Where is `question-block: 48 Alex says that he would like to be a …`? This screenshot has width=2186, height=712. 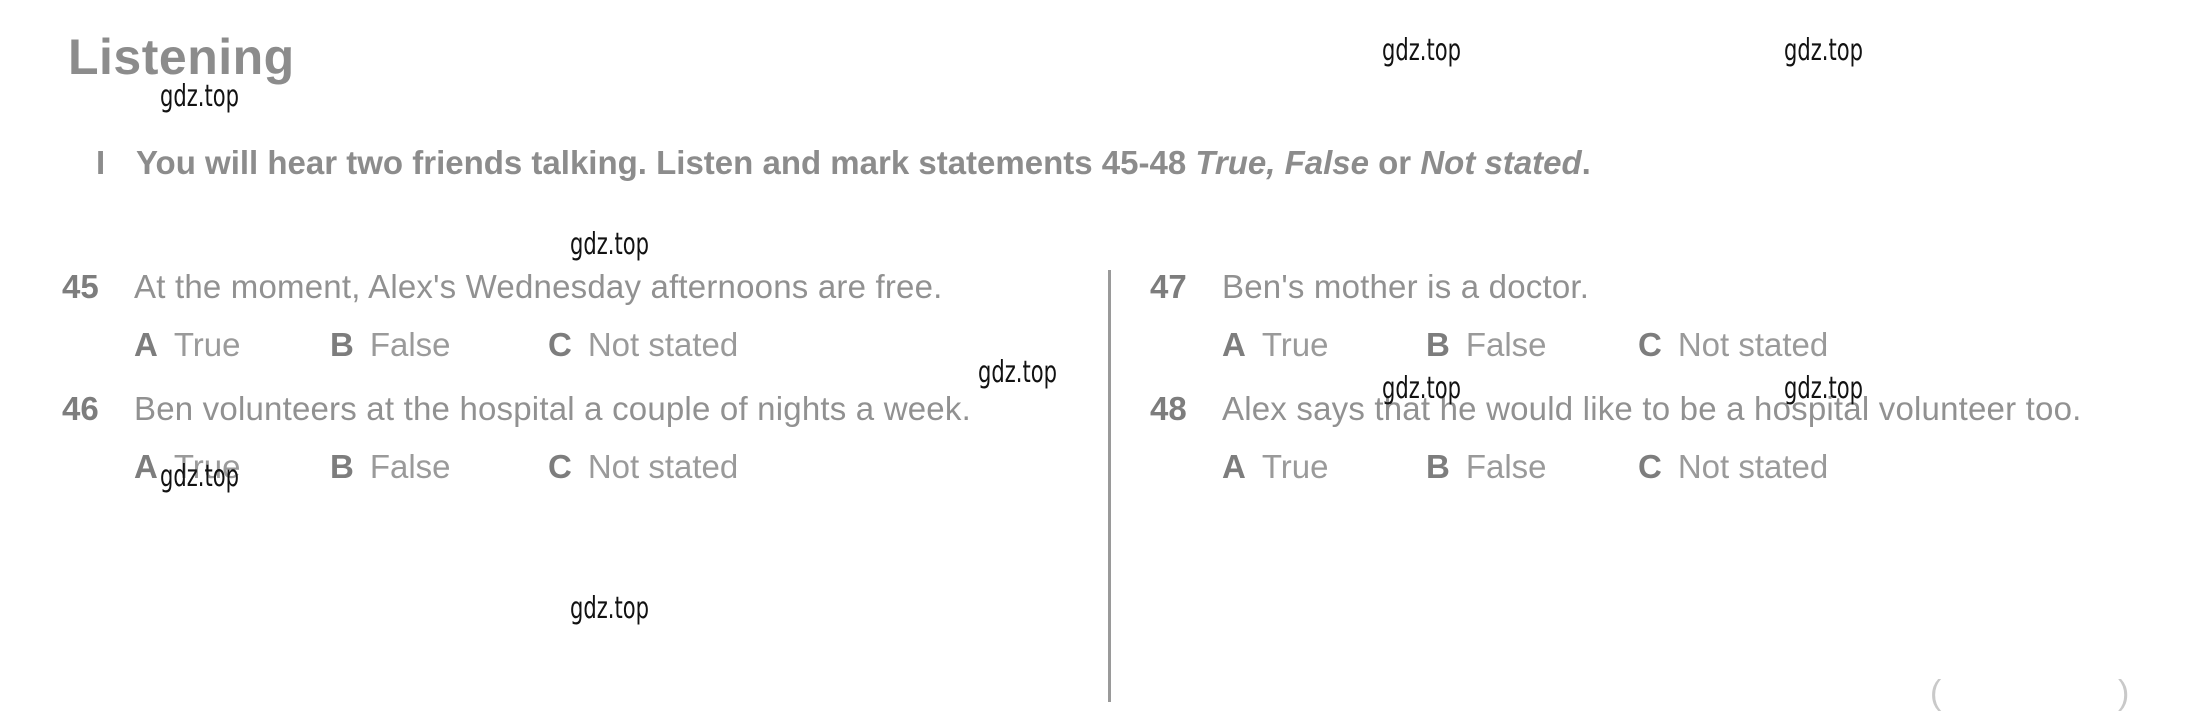
question-block: 48 Alex says that he would like to be a … is located at coordinates (1650, 438).